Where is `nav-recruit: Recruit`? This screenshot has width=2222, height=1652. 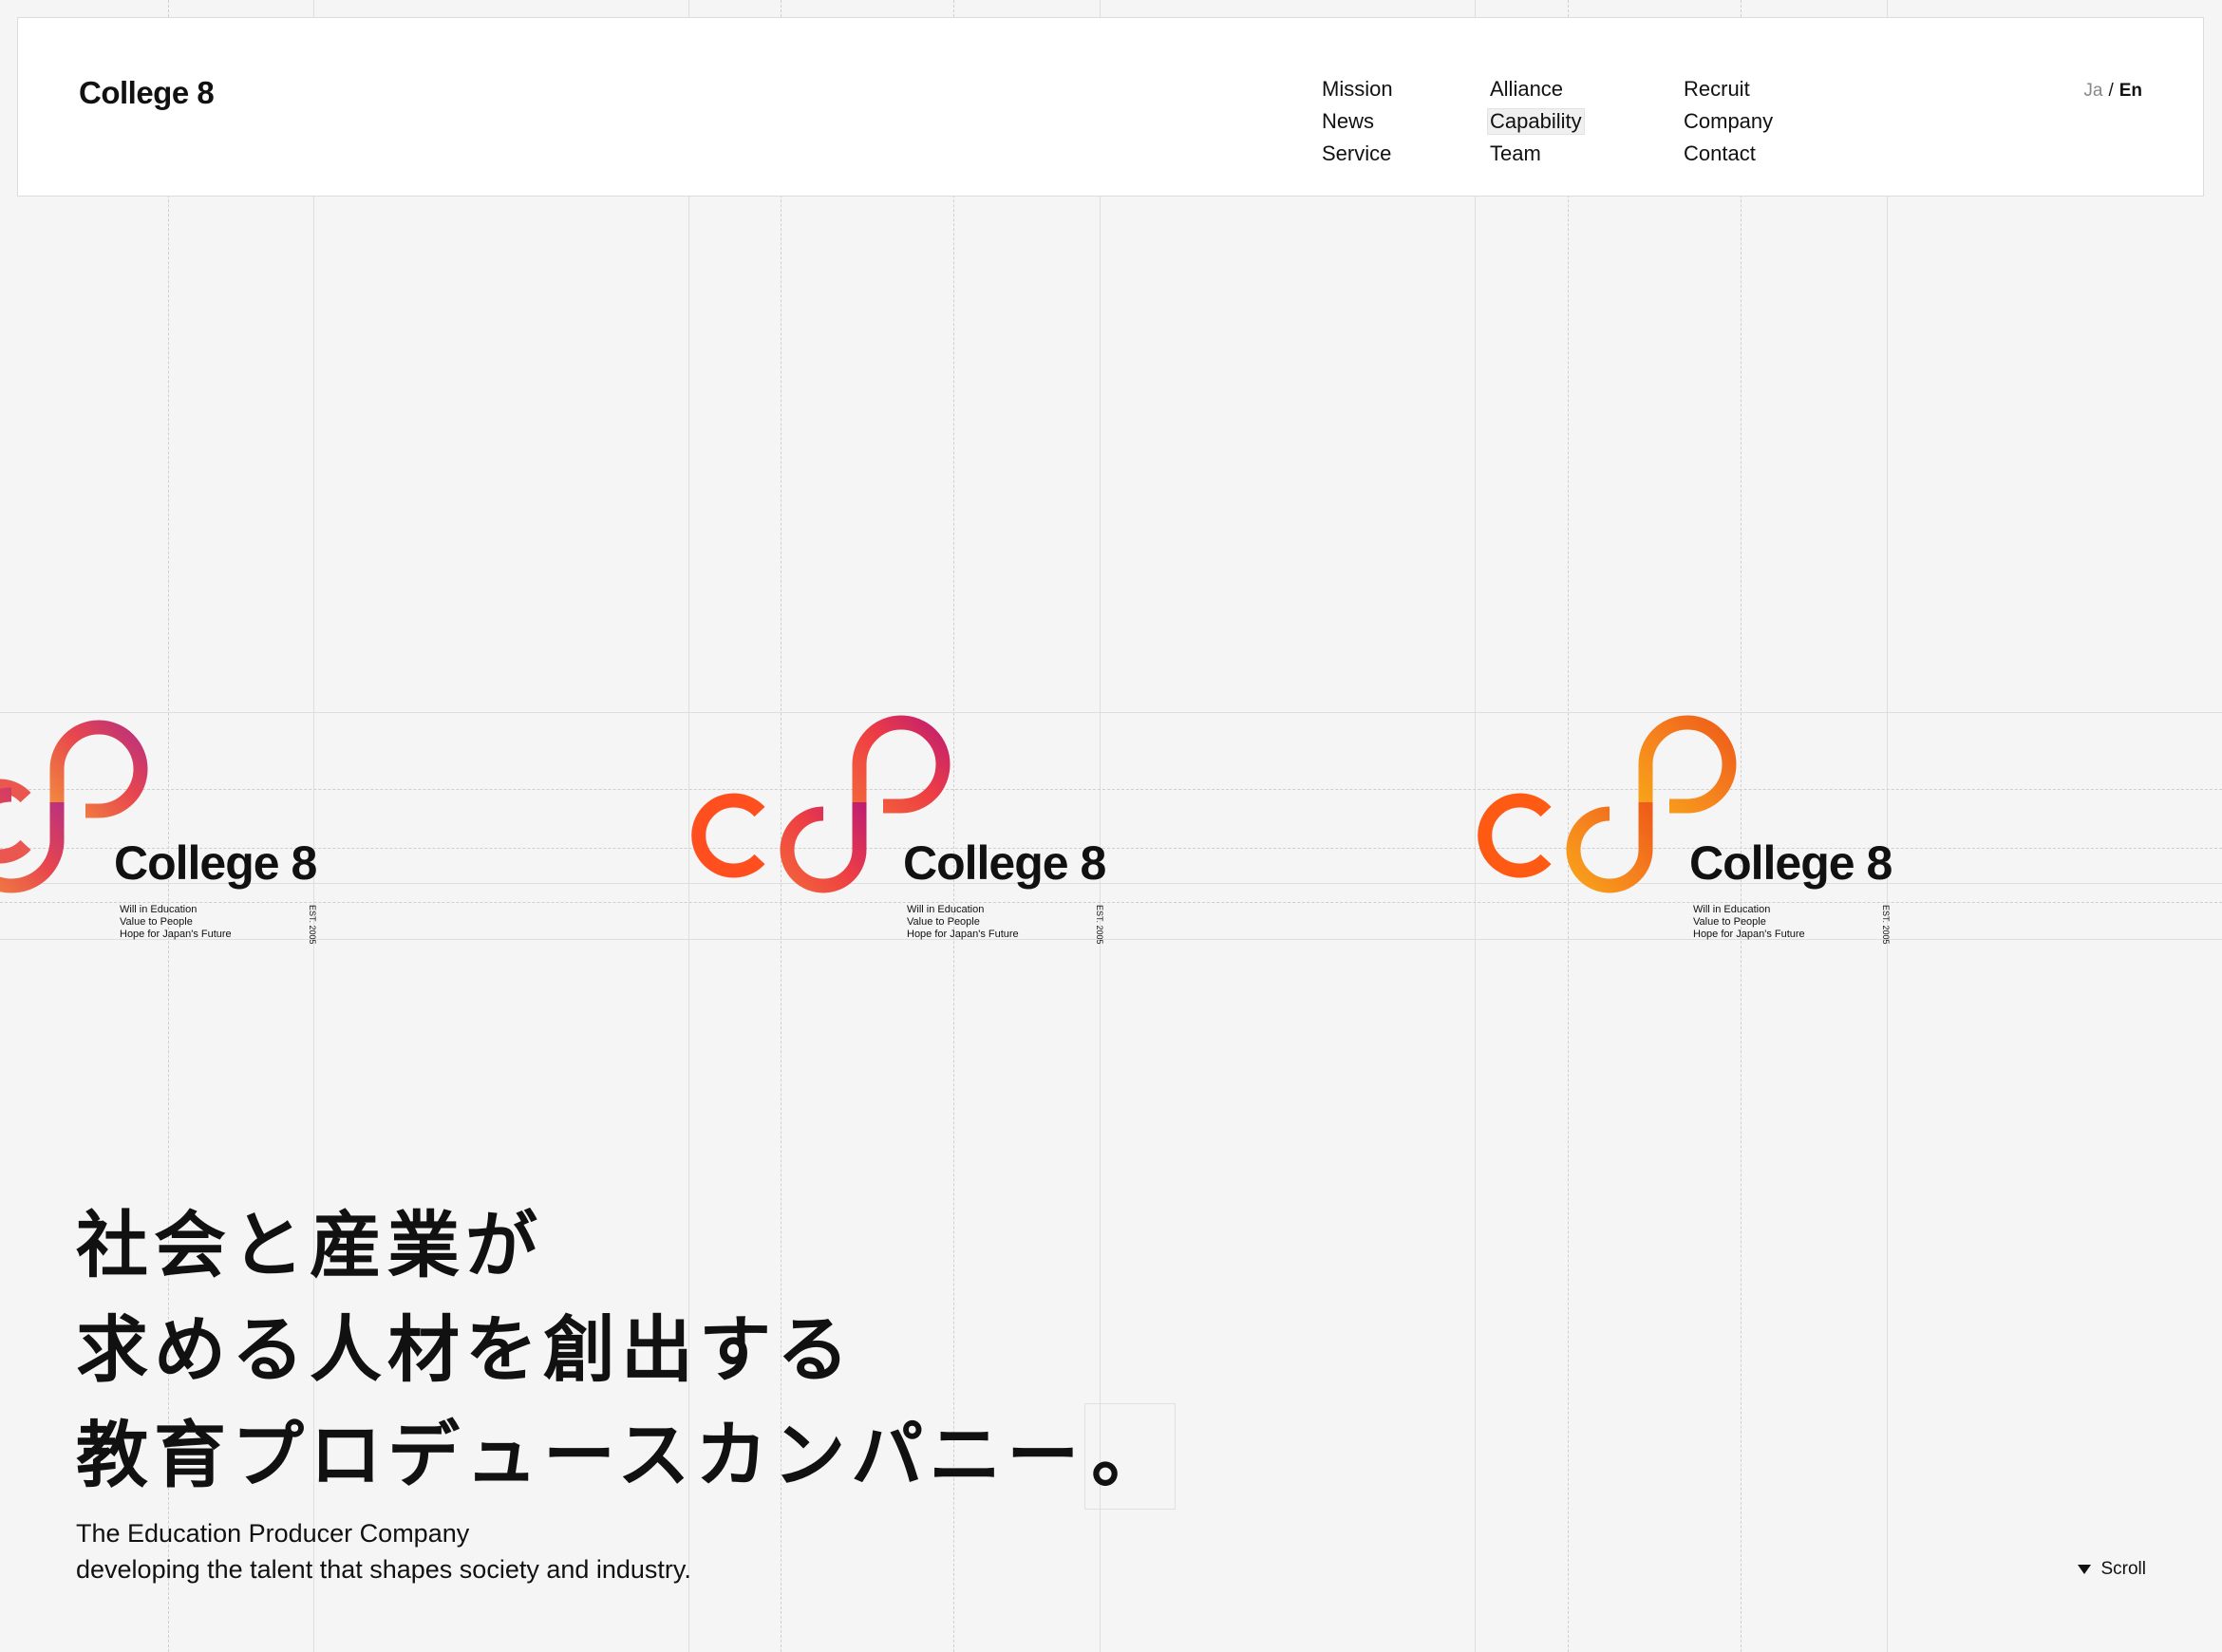 nav-recruit: Recruit is located at coordinates (1728, 89).